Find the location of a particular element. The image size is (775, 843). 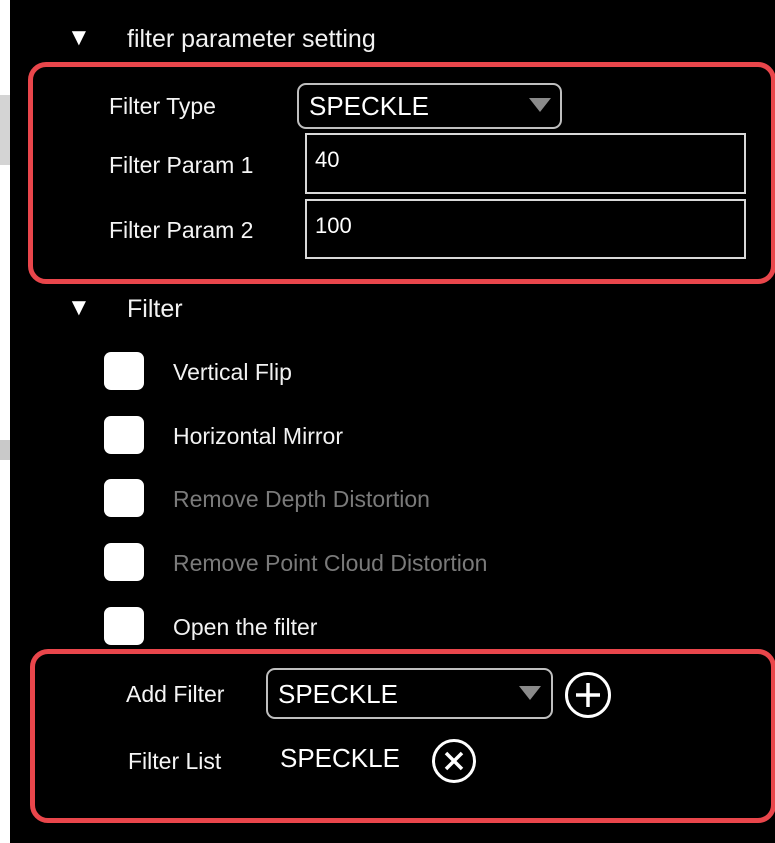

filter-section-title: Filter is located at coordinates (155, 309).